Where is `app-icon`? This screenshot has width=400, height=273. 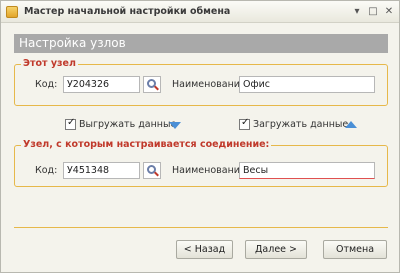 app-icon is located at coordinates (12, 12).